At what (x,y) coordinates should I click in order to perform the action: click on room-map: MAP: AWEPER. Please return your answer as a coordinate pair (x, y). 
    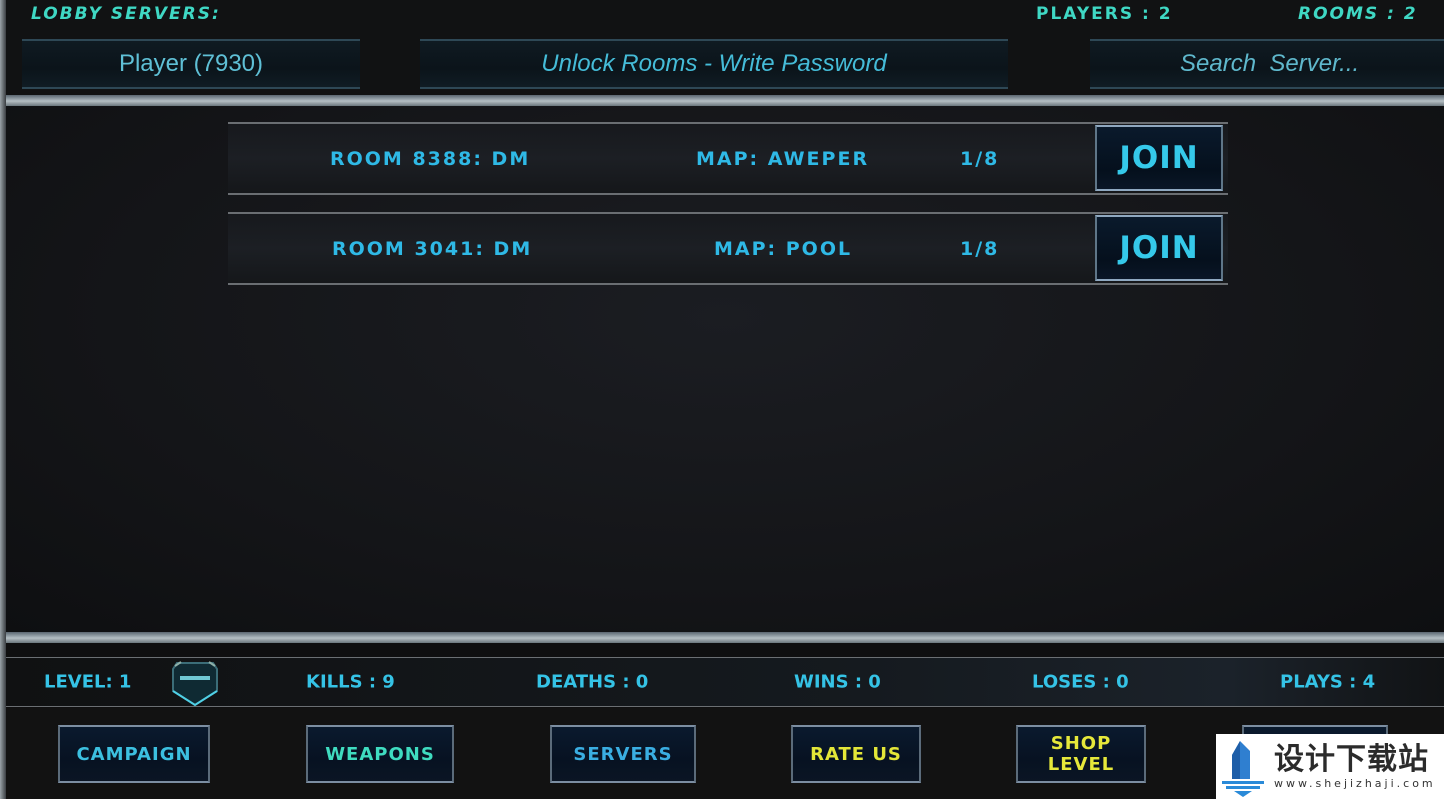
    Looking at the image, I should click on (783, 158).